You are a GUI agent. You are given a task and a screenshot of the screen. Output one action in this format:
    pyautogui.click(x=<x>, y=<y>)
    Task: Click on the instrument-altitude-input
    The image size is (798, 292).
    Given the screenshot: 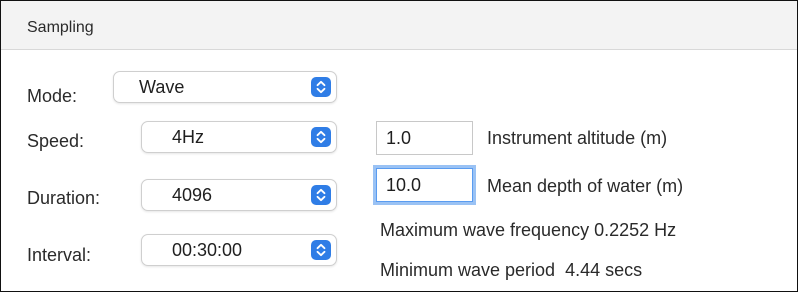 What is the action you would take?
    pyautogui.click(x=424, y=138)
    